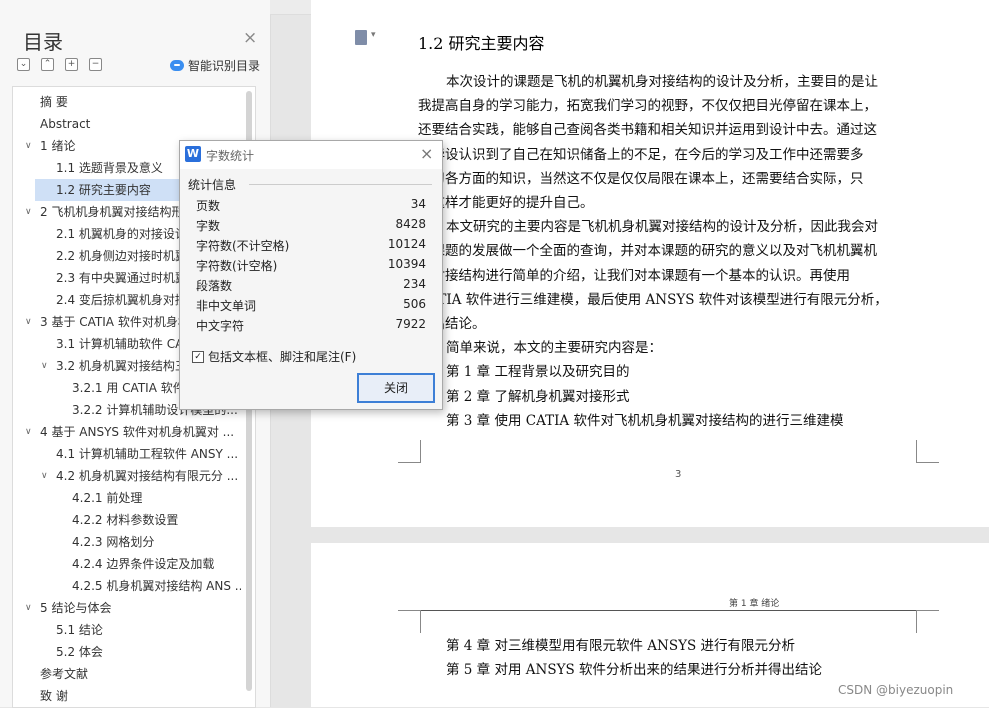 The height and width of the screenshot is (708, 989). What do you see at coordinates (65, 124) in the screenshot?
I see `toc-item-label: Abstract` at bounding box center [65, 124].